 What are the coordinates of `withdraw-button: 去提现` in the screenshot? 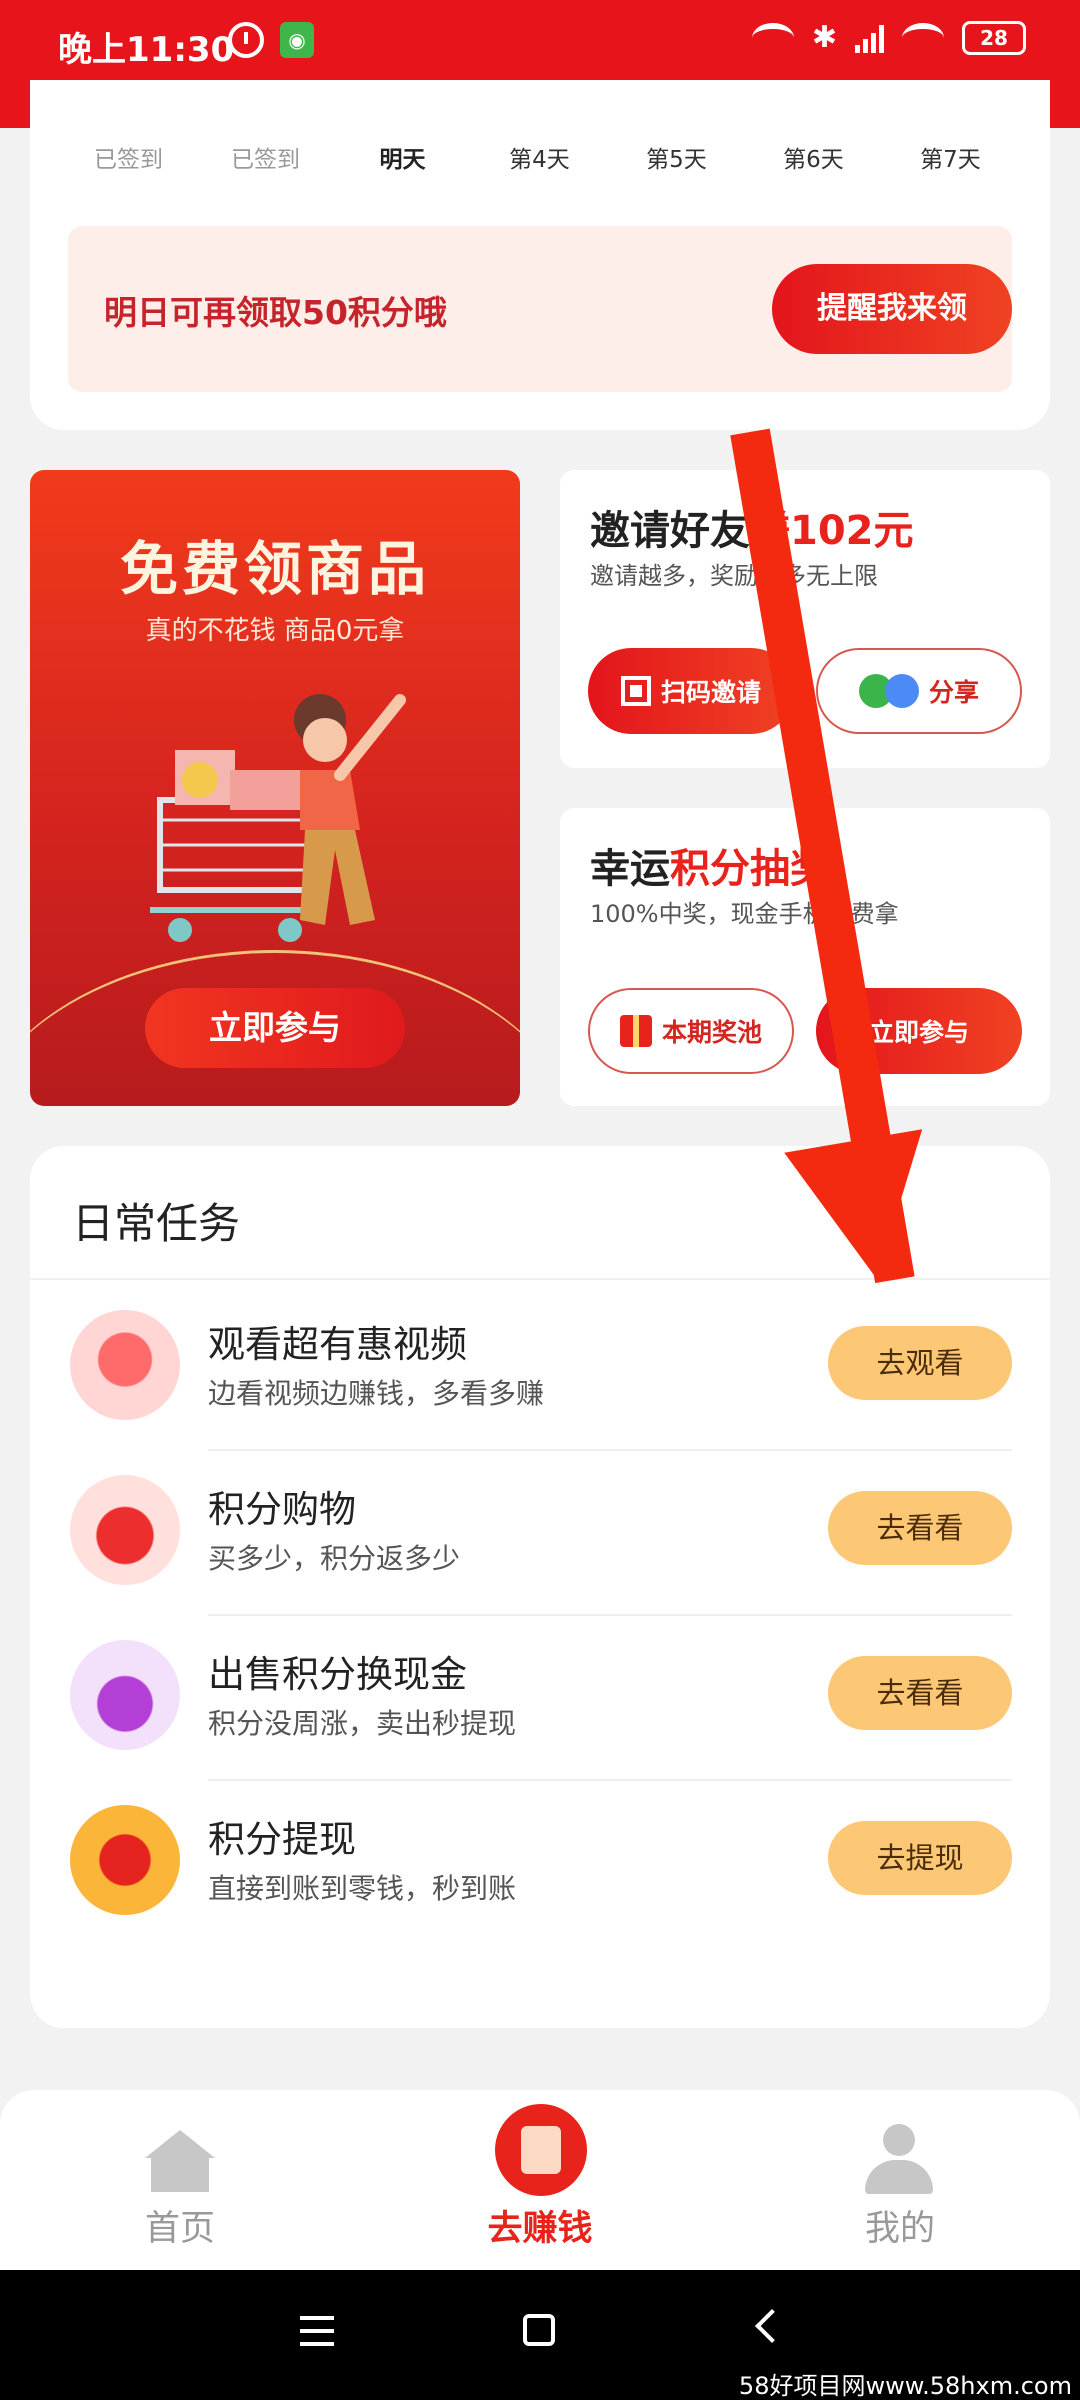 It's located at (920, 1858).